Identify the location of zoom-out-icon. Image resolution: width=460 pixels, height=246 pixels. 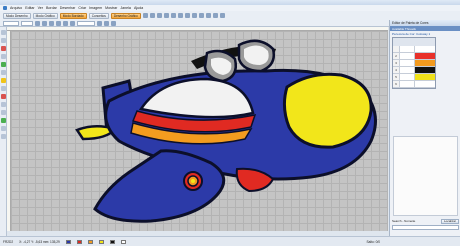
(215, 15).